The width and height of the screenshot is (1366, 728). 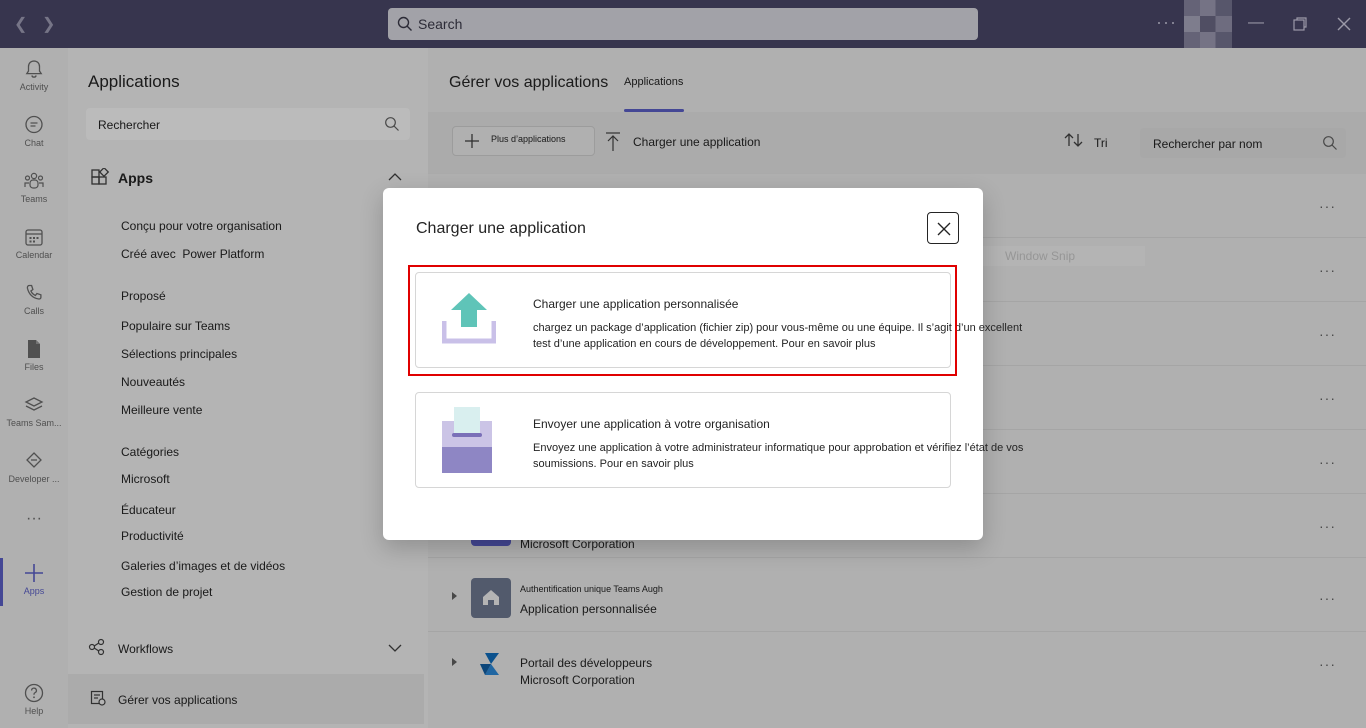 I want to click on close-icon, so click(x=944, y=229).